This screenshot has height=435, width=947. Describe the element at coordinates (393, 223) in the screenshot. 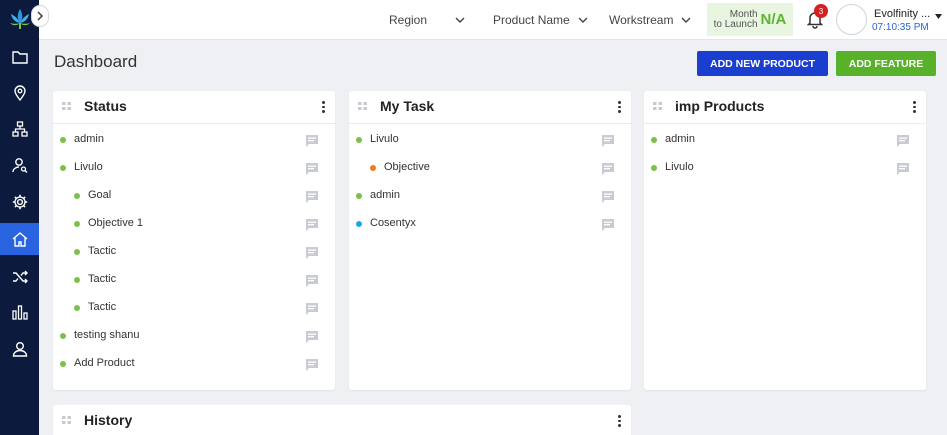

I see `list-item-label: Cosentyx` at that location.